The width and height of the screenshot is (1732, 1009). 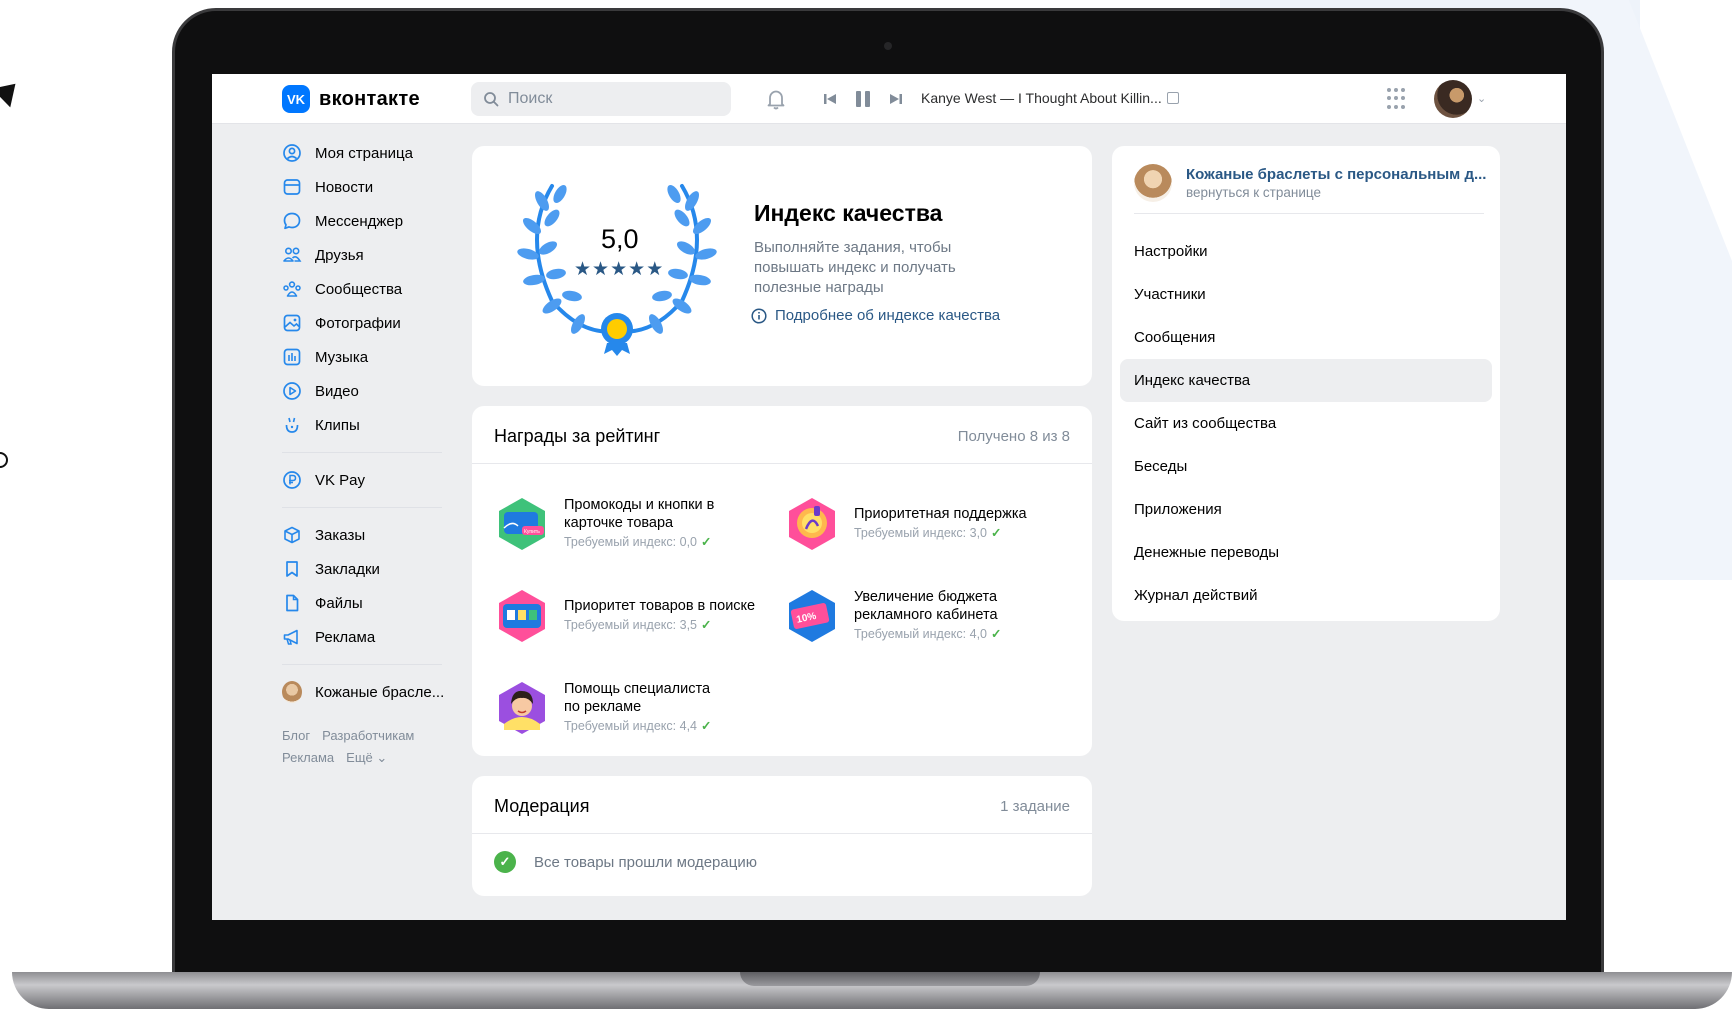 What do you see at coordinates (645, 862) in the screenshot?
I see `moderation-status: Все товары прошли модерацию` at bounding box center [645, 862].